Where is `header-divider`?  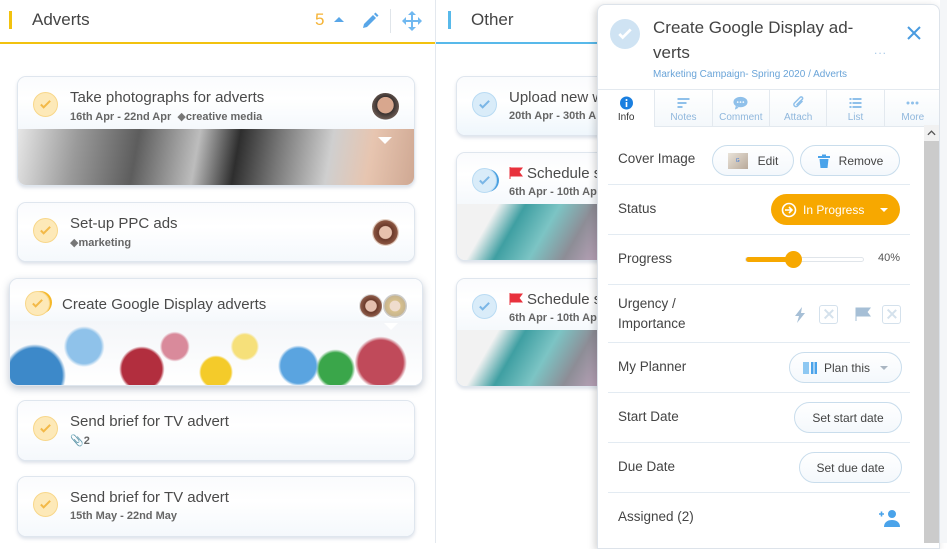
header-divider is located at coordinates (390, 21).